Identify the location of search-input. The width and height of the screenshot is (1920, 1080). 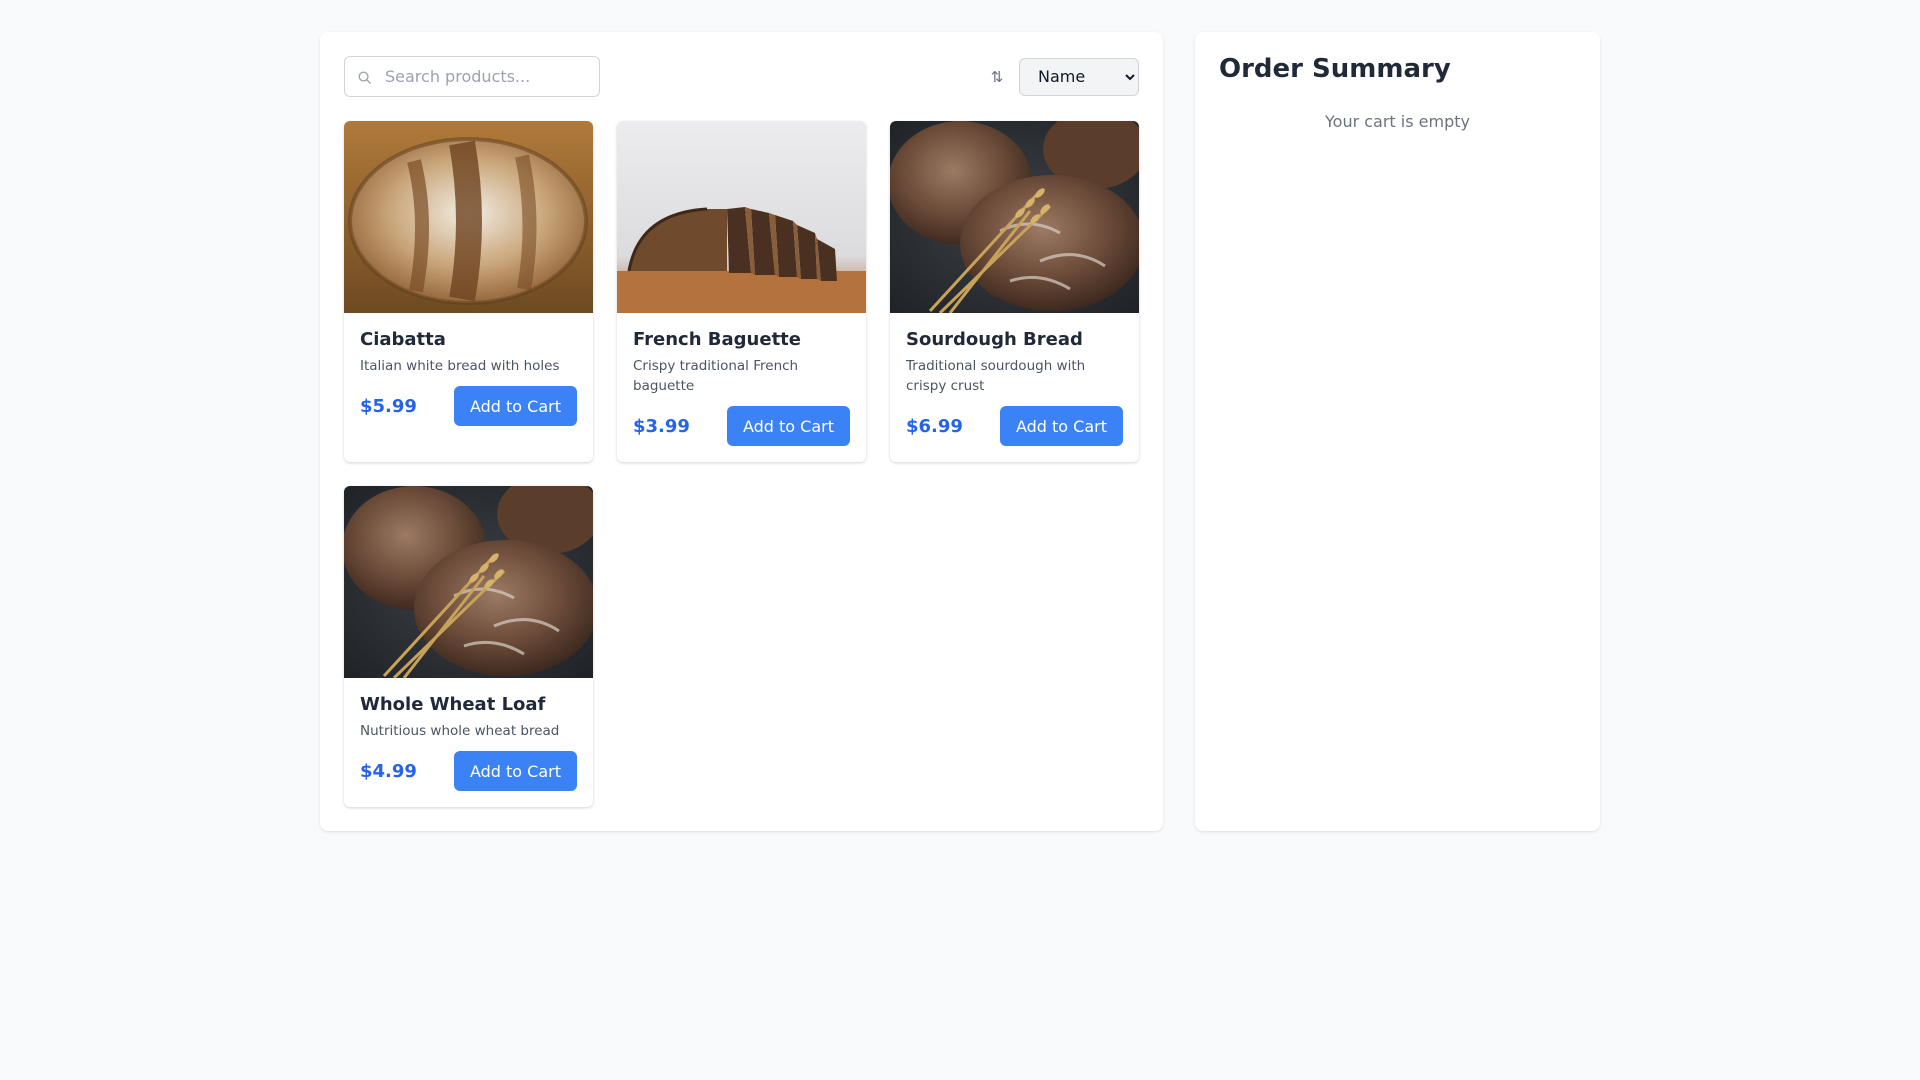
(472, 76).